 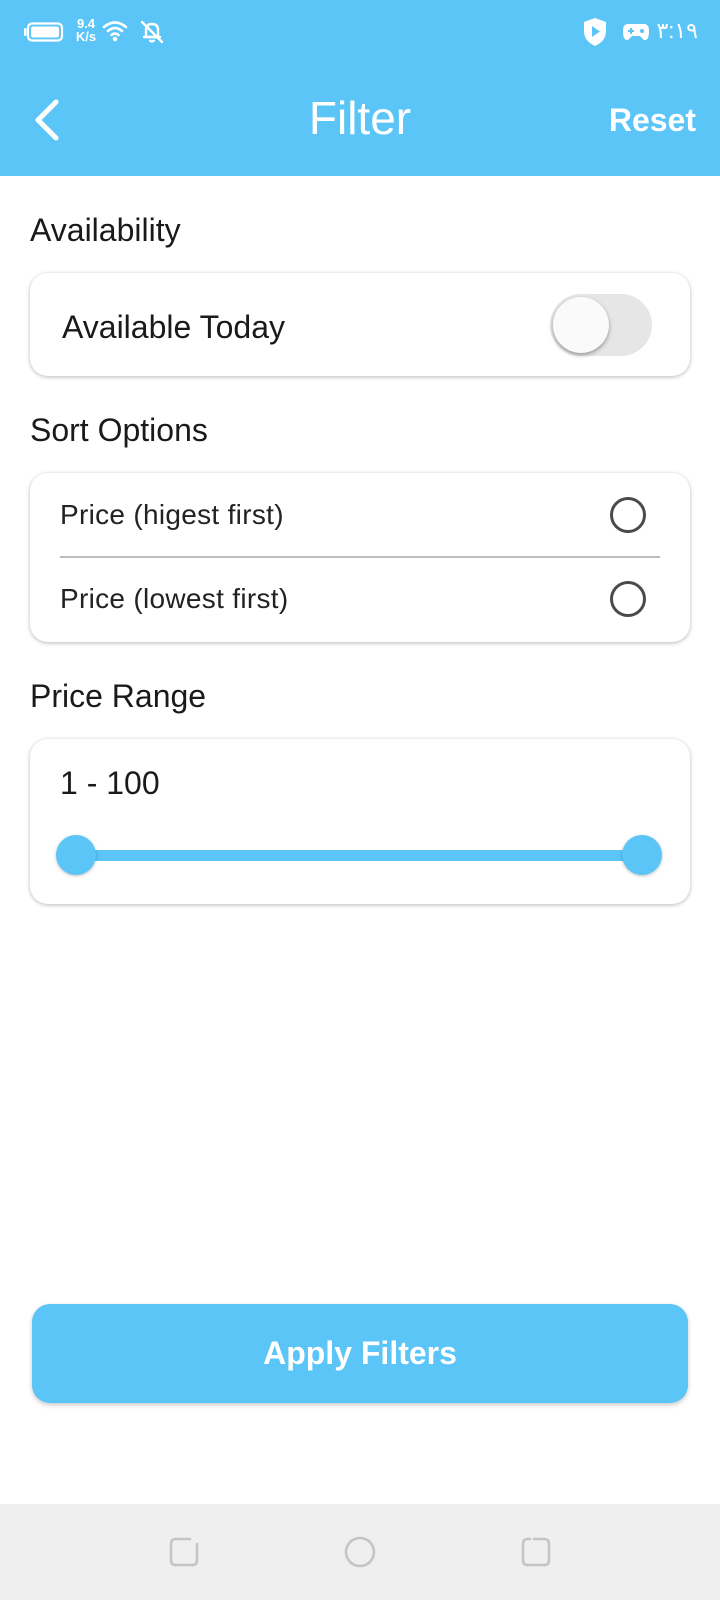 What do you see at coordinates (360, 32) in the screenshot?
I see `status-bar: 9.4 K/s ۳:۱۹` at bounding box center [360, 32].